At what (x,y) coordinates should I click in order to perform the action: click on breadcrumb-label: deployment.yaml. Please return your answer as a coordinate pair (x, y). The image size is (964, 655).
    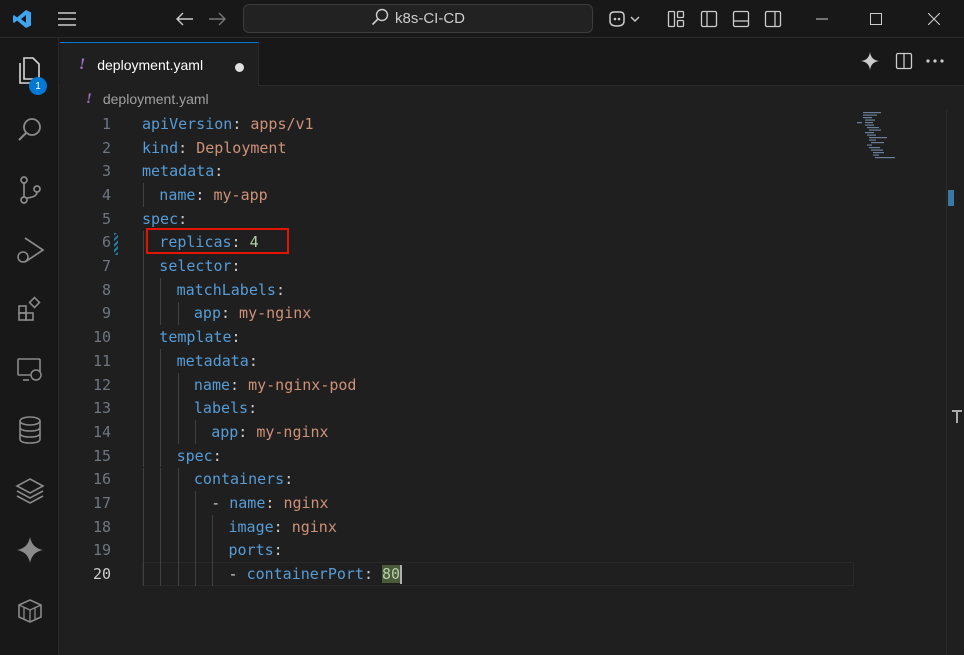
    Looking at the image, I should click on (156, 99).